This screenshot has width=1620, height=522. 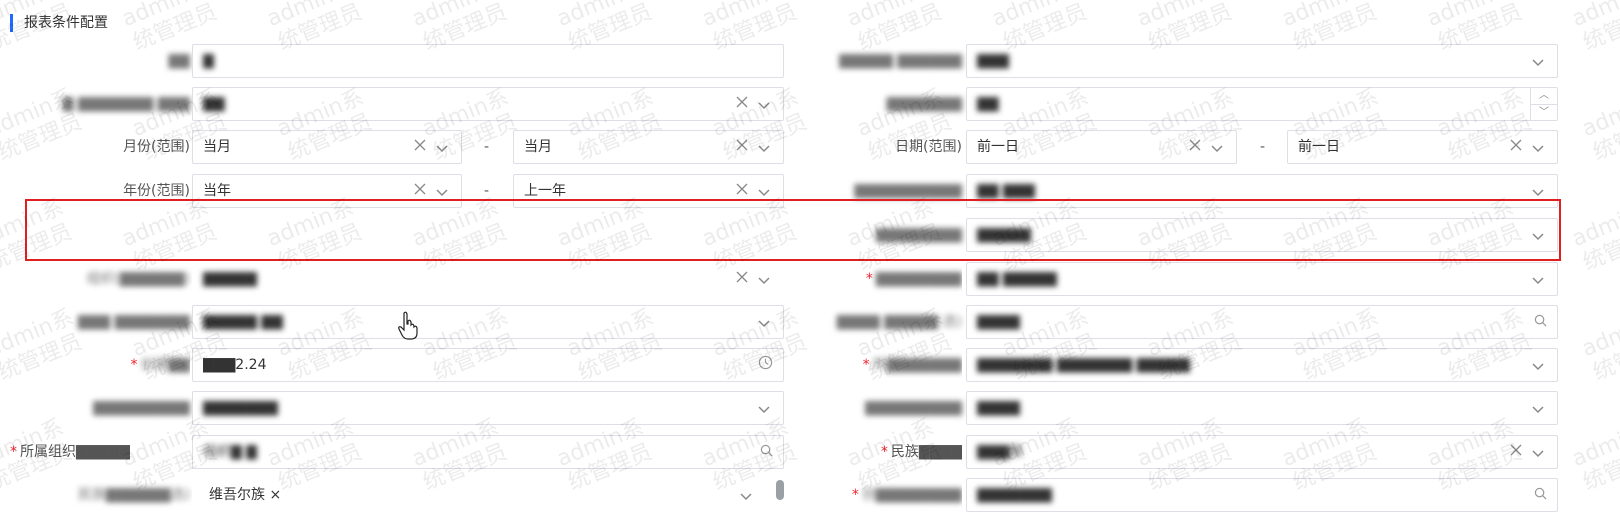 I want to click on select-date-to: 前一日, so click(x=1422, y=147).